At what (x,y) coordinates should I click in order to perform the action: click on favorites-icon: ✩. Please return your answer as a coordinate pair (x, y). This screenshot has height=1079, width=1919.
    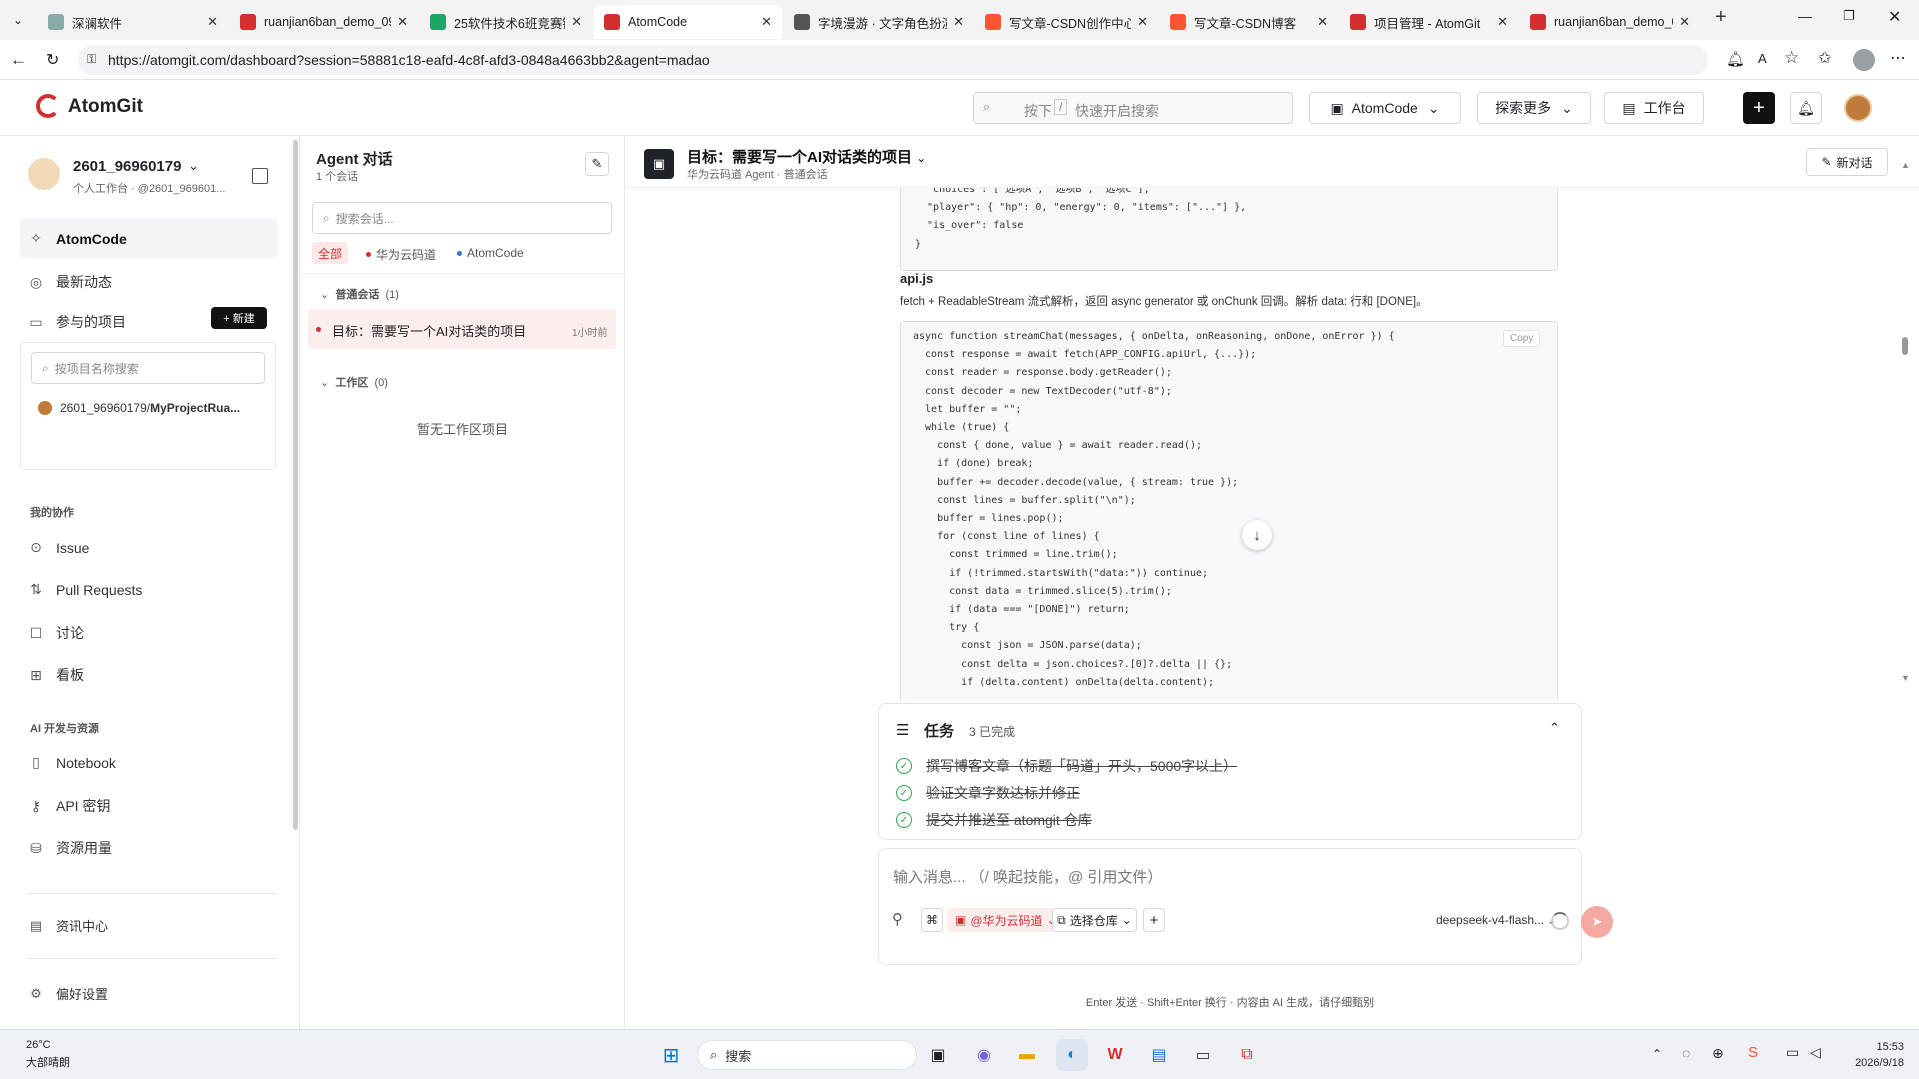
    Looking at the image, I should click on (1824, 58).